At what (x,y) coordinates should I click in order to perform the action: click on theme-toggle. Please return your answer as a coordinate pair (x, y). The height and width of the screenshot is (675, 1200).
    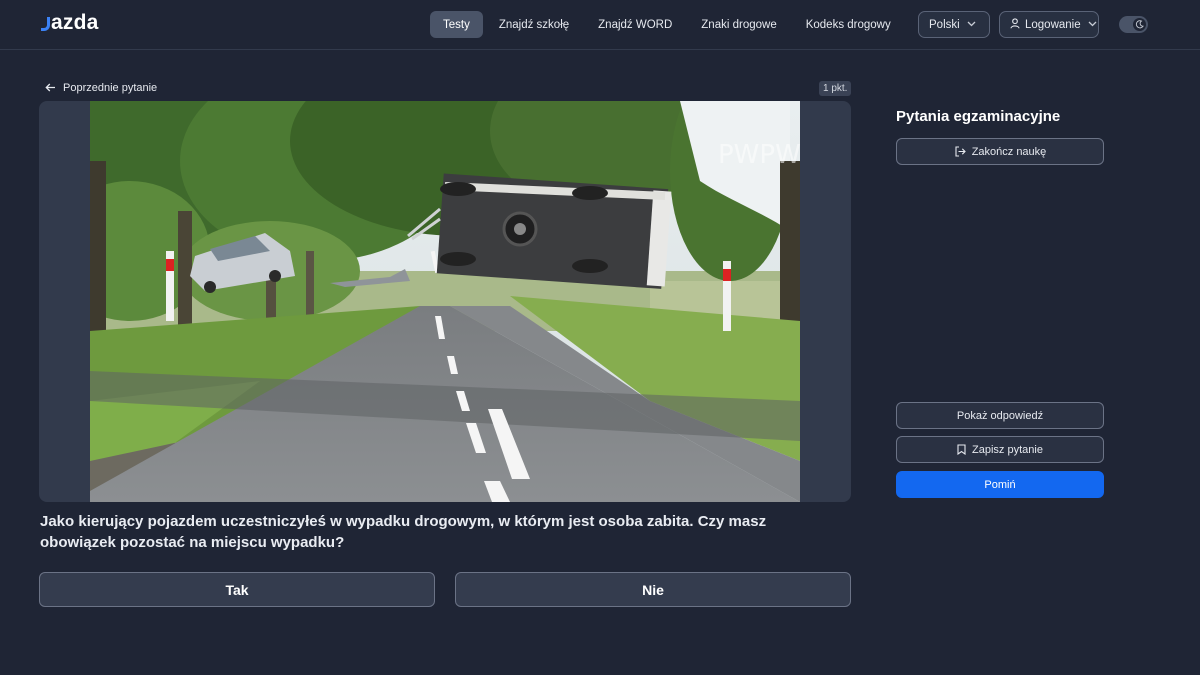
    Looking at the image, I should click on (1133, 24).